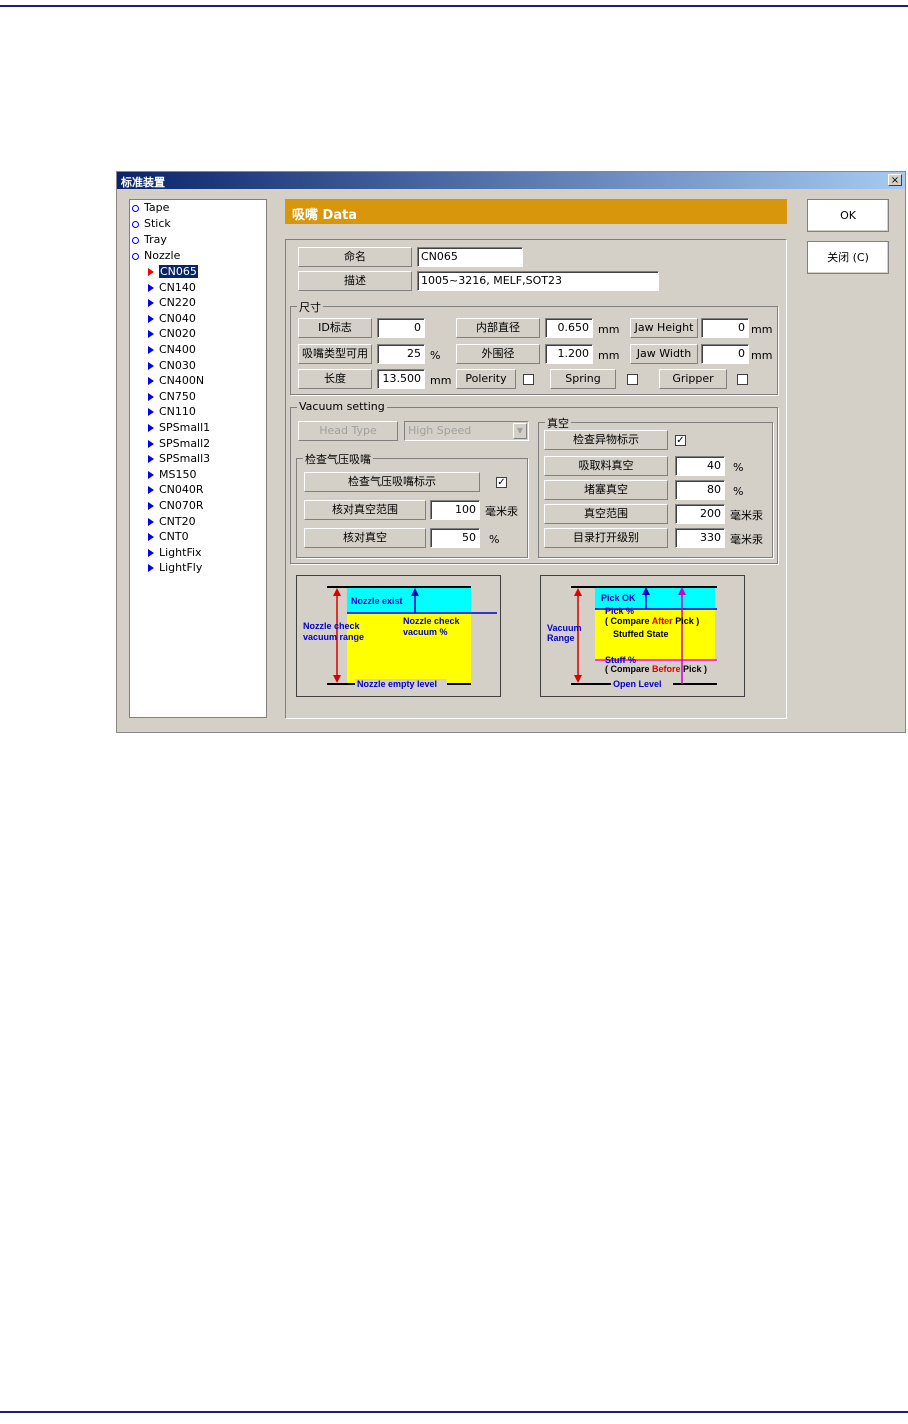 The width and height of the screenshot is (908, 1424). What do you see at coordinates (143, 182) in the screenshot?
I see `window-title: 标准装置` at bounding box center [143, 182].